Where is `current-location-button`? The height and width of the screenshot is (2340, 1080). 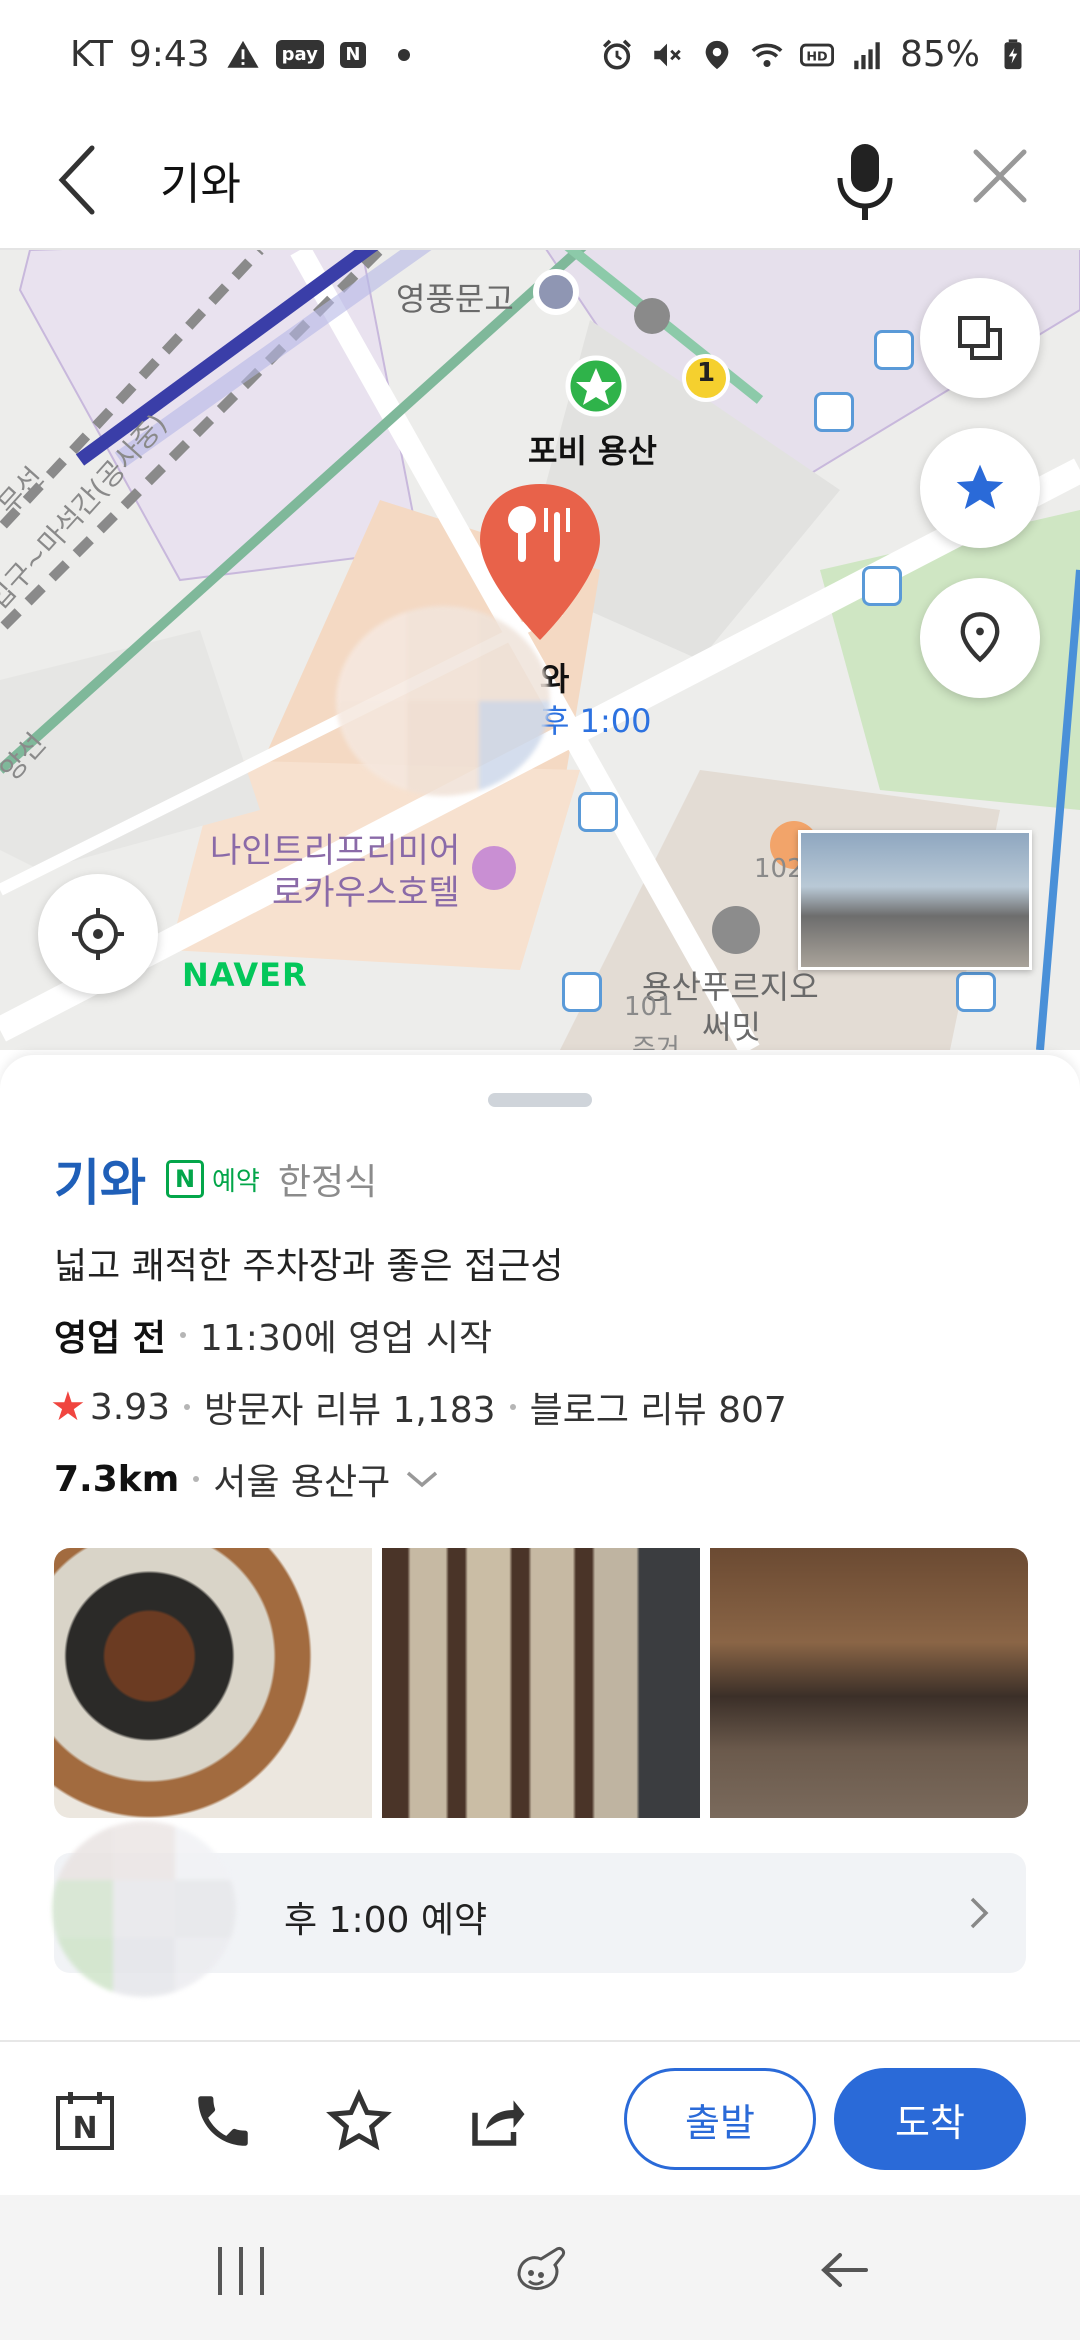 current-location-button is located at coordinates (98, 934).